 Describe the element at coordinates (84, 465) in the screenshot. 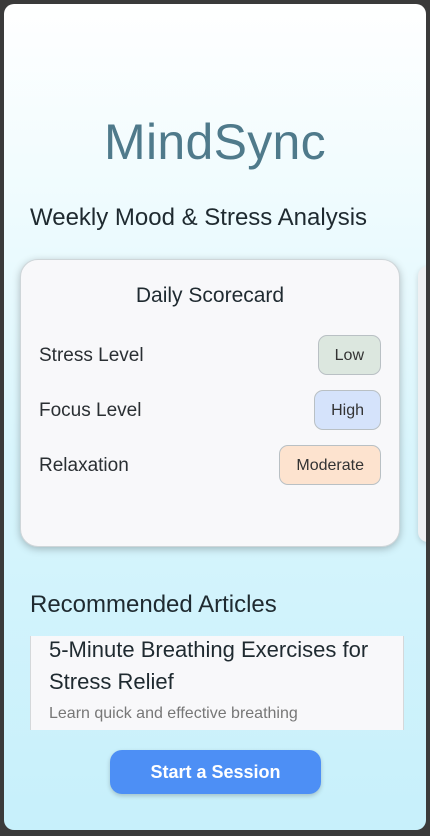

I see `metric-label-relaxation: Relaxation` at that location.